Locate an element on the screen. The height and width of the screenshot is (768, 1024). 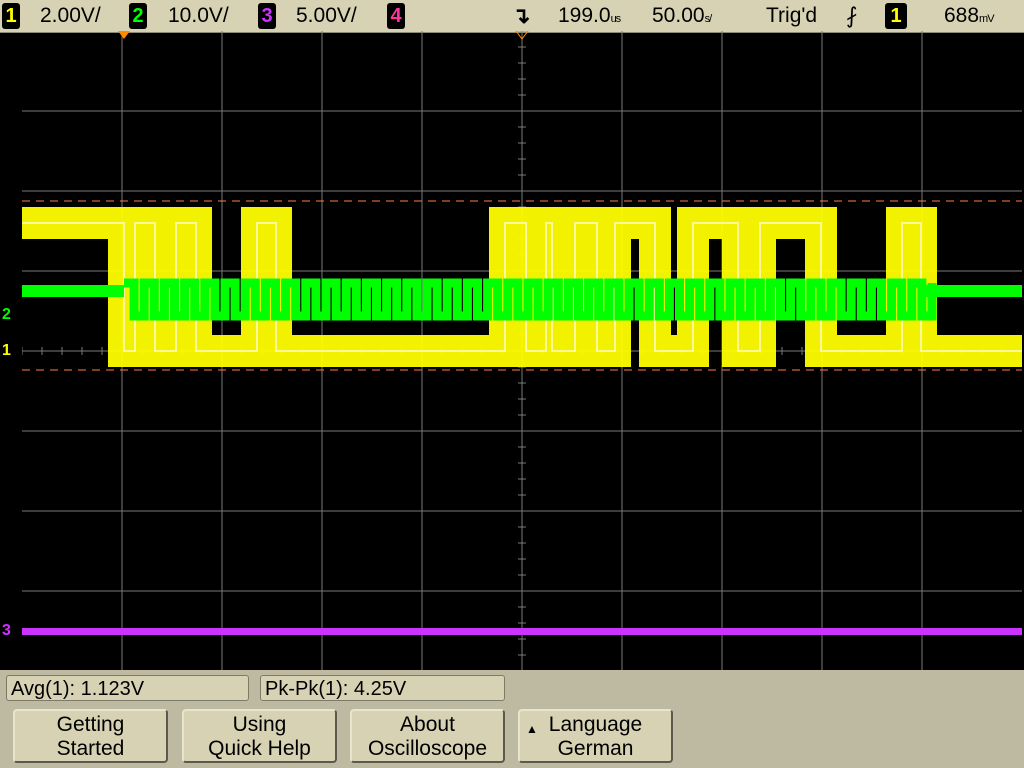
channel-2-trace is located at coordinates (530, 299).